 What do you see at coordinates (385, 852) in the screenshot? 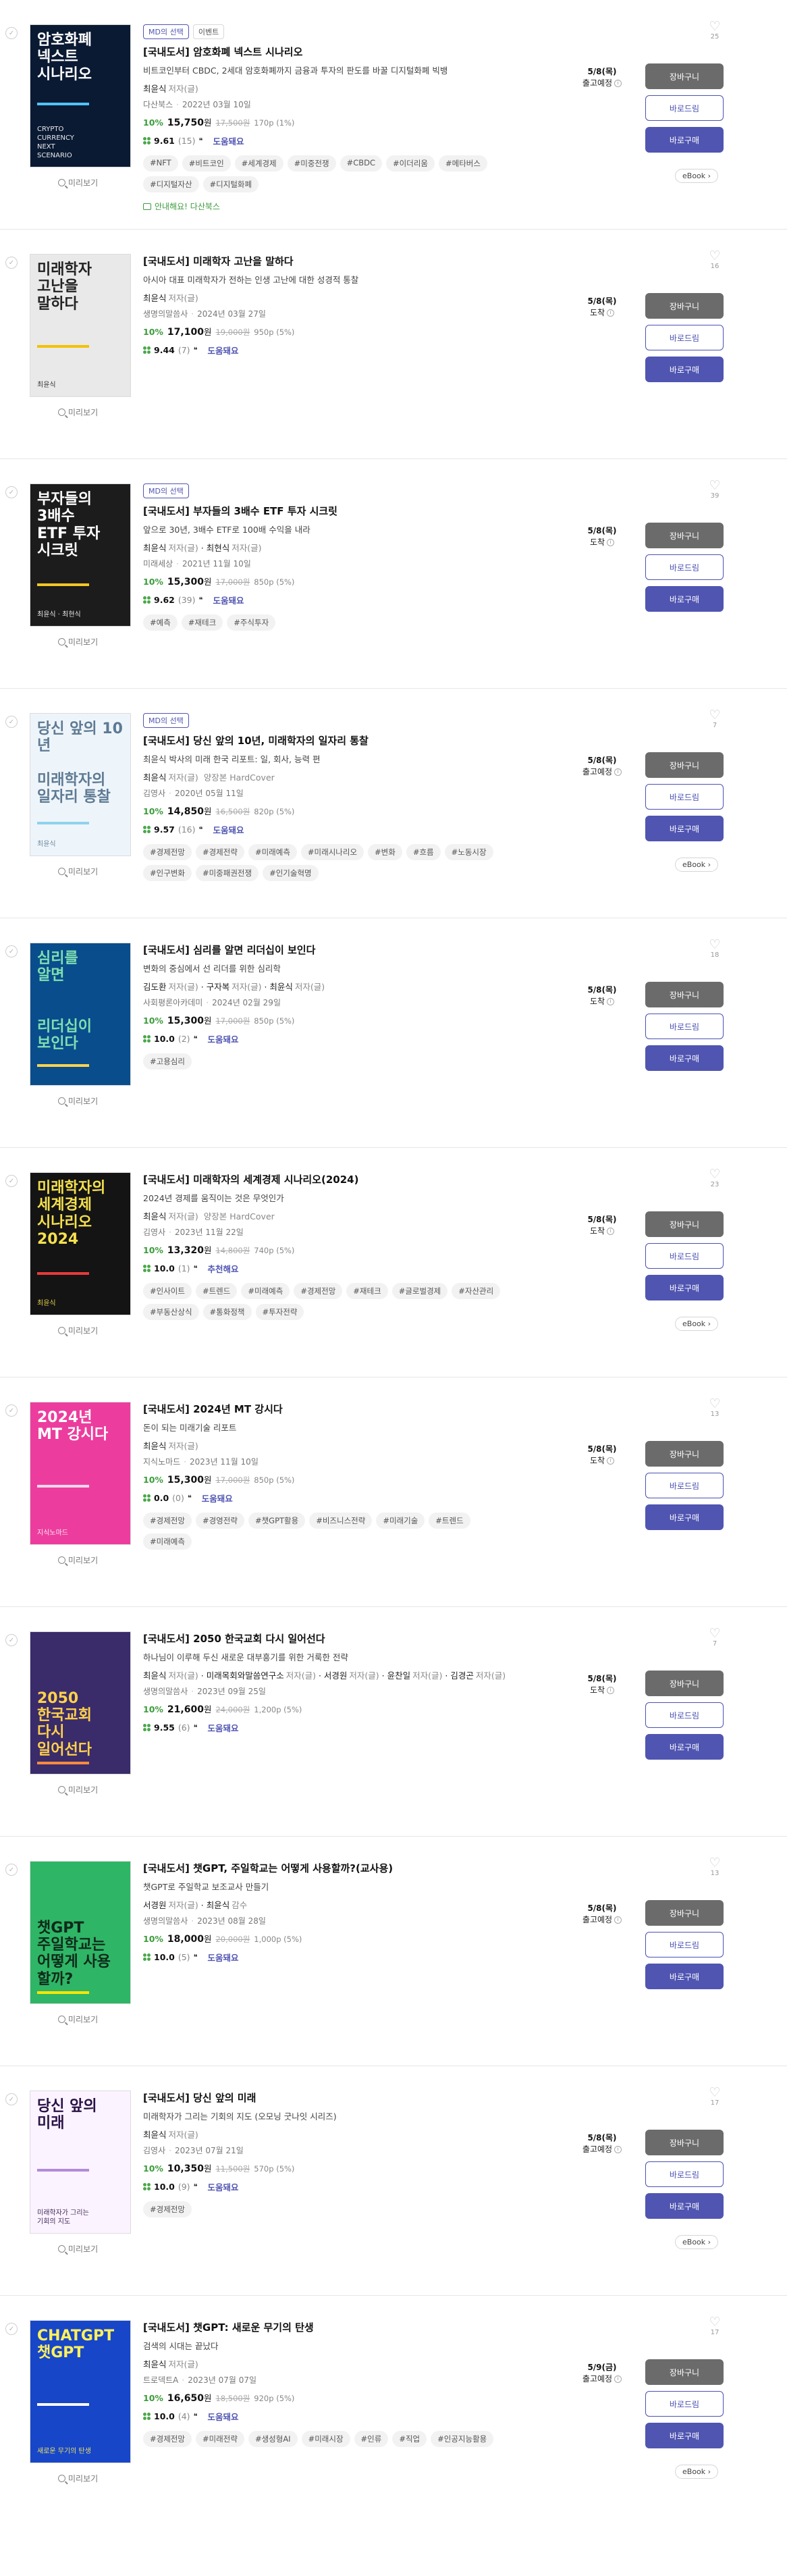
I see `tag: #변화` at bounding box center [385, 852].